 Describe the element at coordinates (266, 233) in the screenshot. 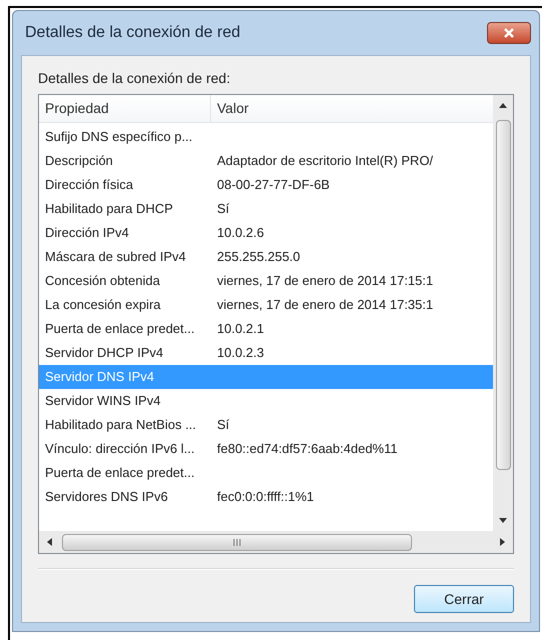

I see `list-row: Dirección IPv4 10.0.2.6` at that location.